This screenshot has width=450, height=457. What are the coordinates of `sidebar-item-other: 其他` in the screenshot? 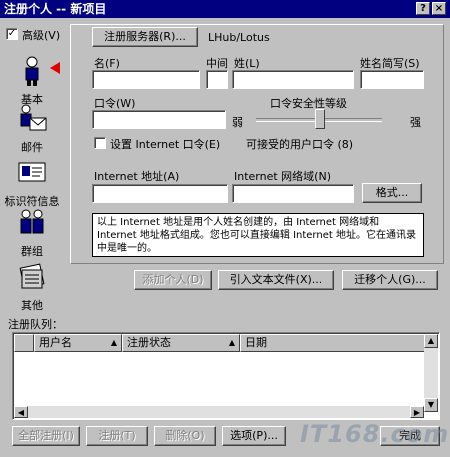 It's located at (32, 287).